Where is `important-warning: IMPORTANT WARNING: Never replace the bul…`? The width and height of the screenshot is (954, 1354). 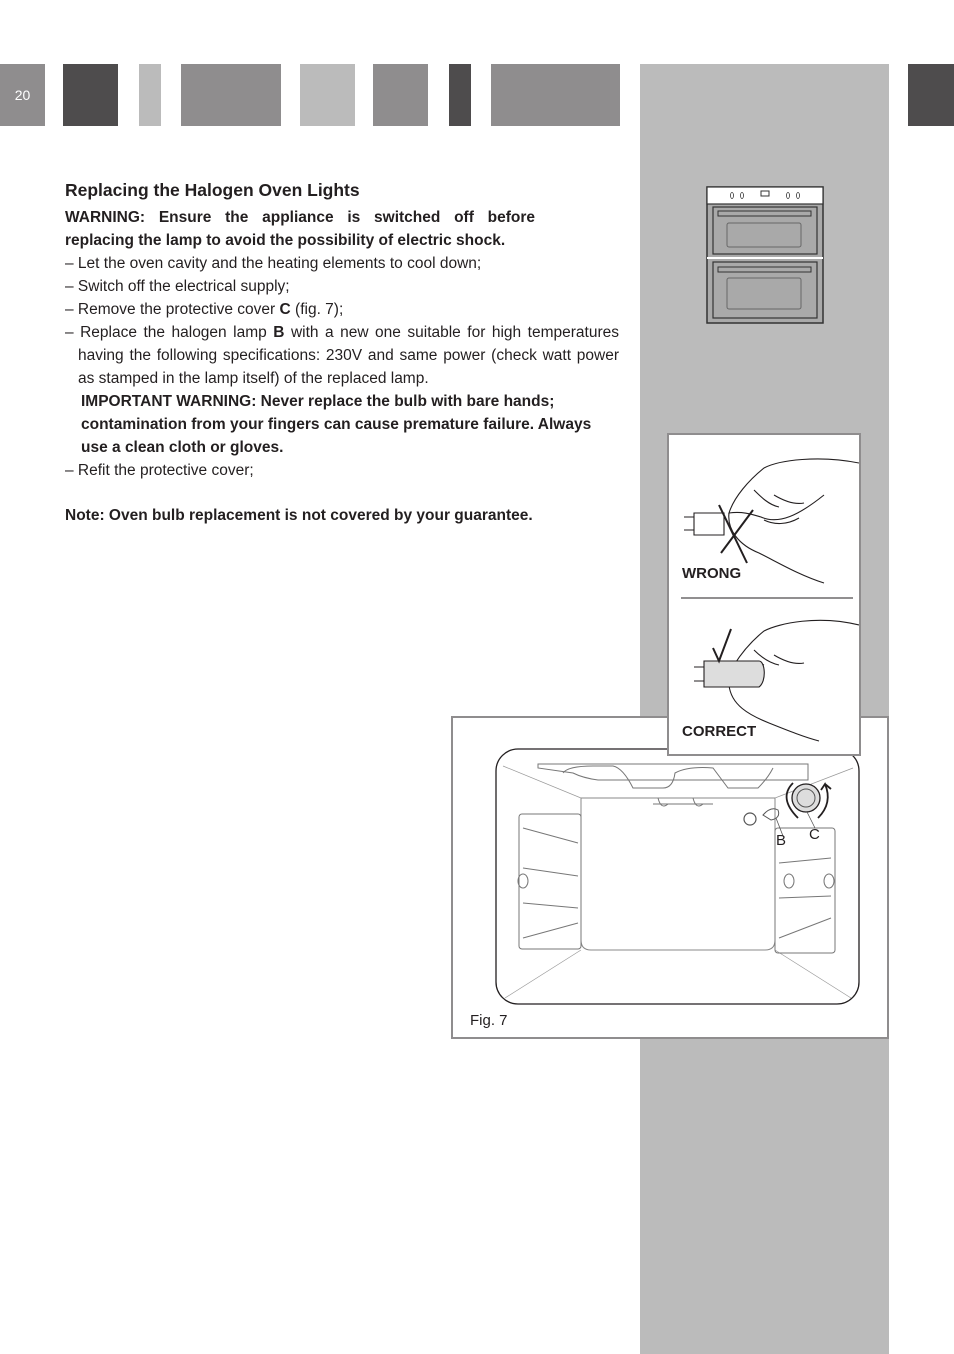
important-warning: IMPORTANT WARNING: Never replace the bul… is located at coordinates (336, 424).